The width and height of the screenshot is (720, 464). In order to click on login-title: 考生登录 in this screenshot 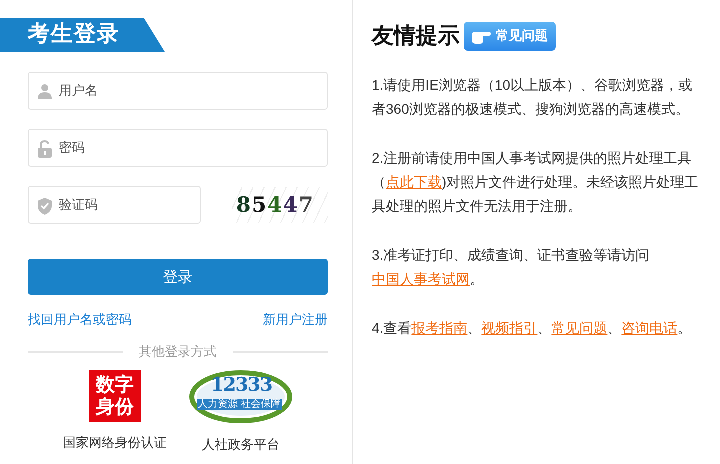, I will do `click(82, 35)`.